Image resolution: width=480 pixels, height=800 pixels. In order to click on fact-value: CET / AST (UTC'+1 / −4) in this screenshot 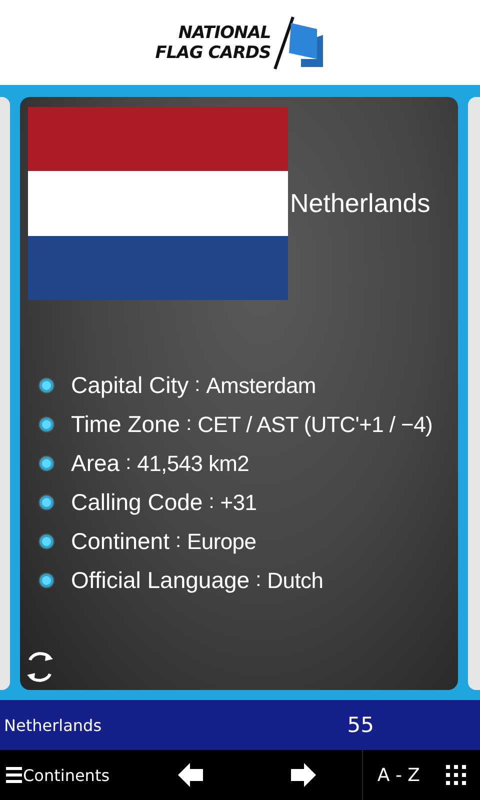, I will do `click(315, 425)`.